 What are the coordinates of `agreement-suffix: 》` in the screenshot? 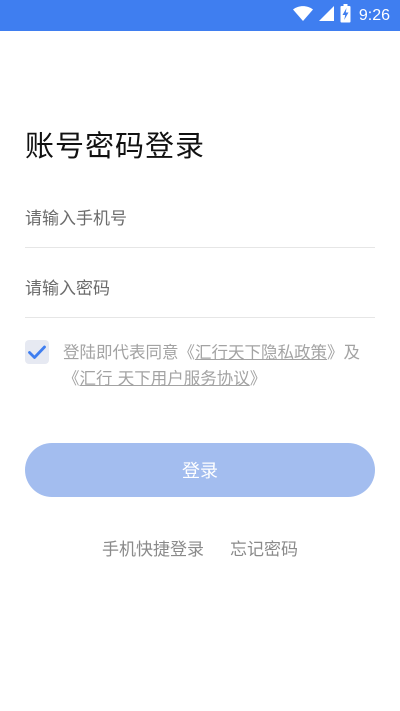 It's located at (258, 378).